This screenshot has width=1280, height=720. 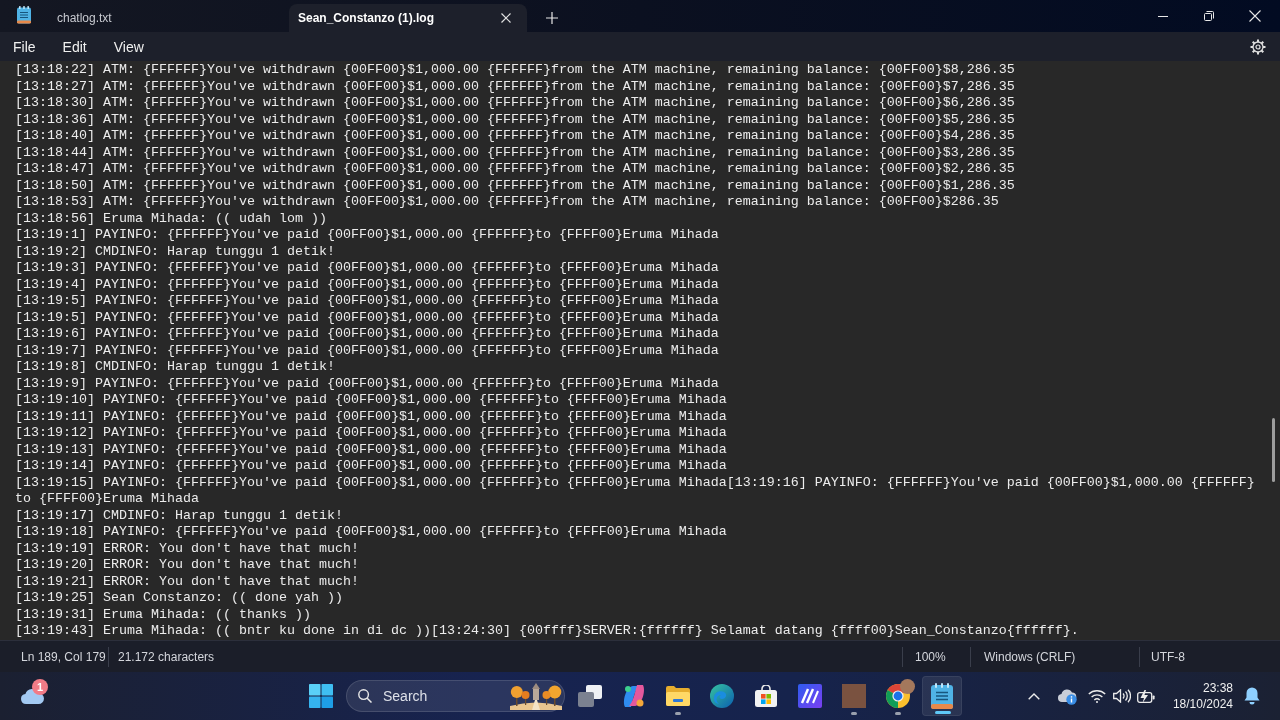 I want to click on log-line: [13:19:11] PAYINFO: {FFFFFF}You've paid {00FF00}$1,000.00 {FFFFFF}to {FFFF00}Eruma Mihada, so click(x=371, y=416).